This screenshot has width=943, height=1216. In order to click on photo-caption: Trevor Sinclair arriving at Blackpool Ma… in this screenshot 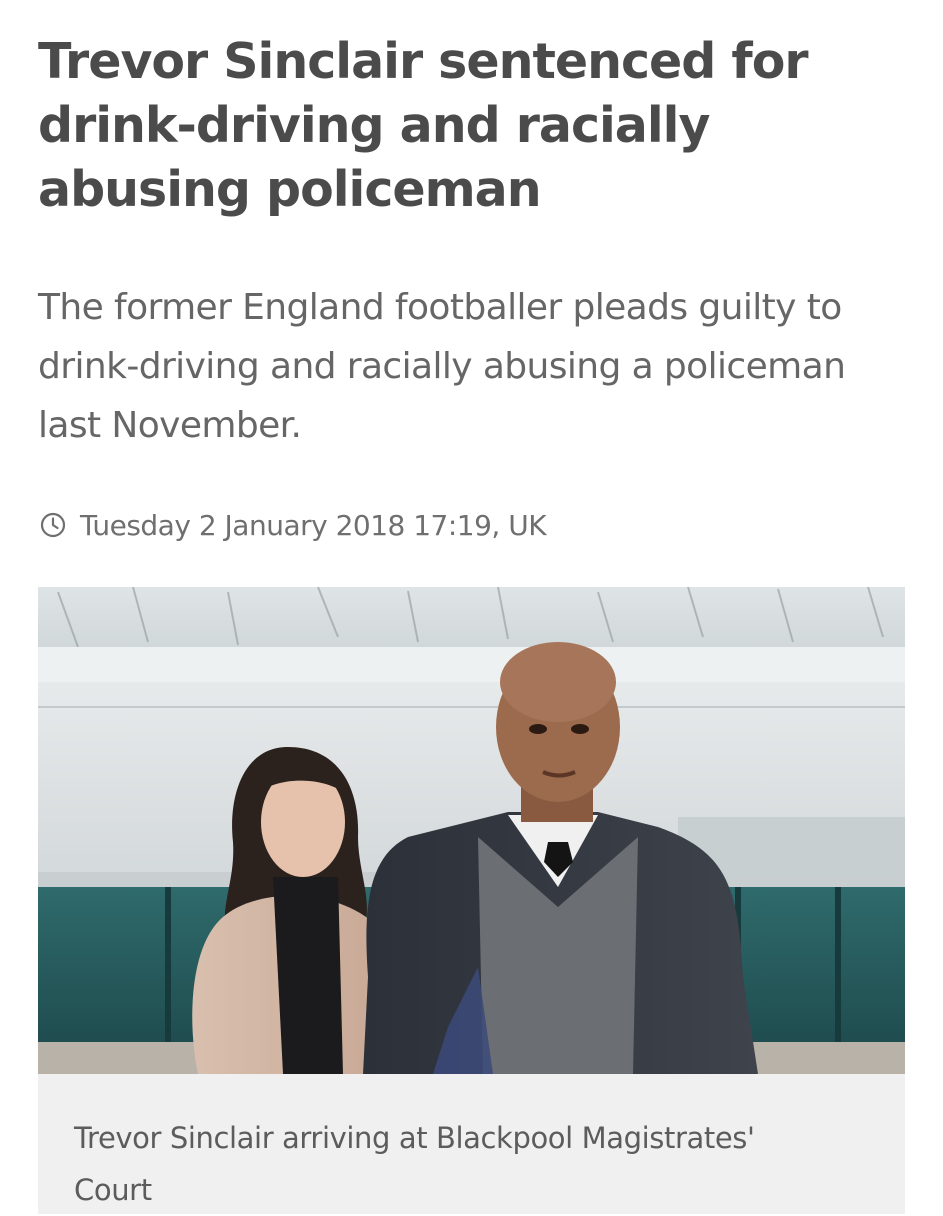, I will do `click(414, 1164)`.